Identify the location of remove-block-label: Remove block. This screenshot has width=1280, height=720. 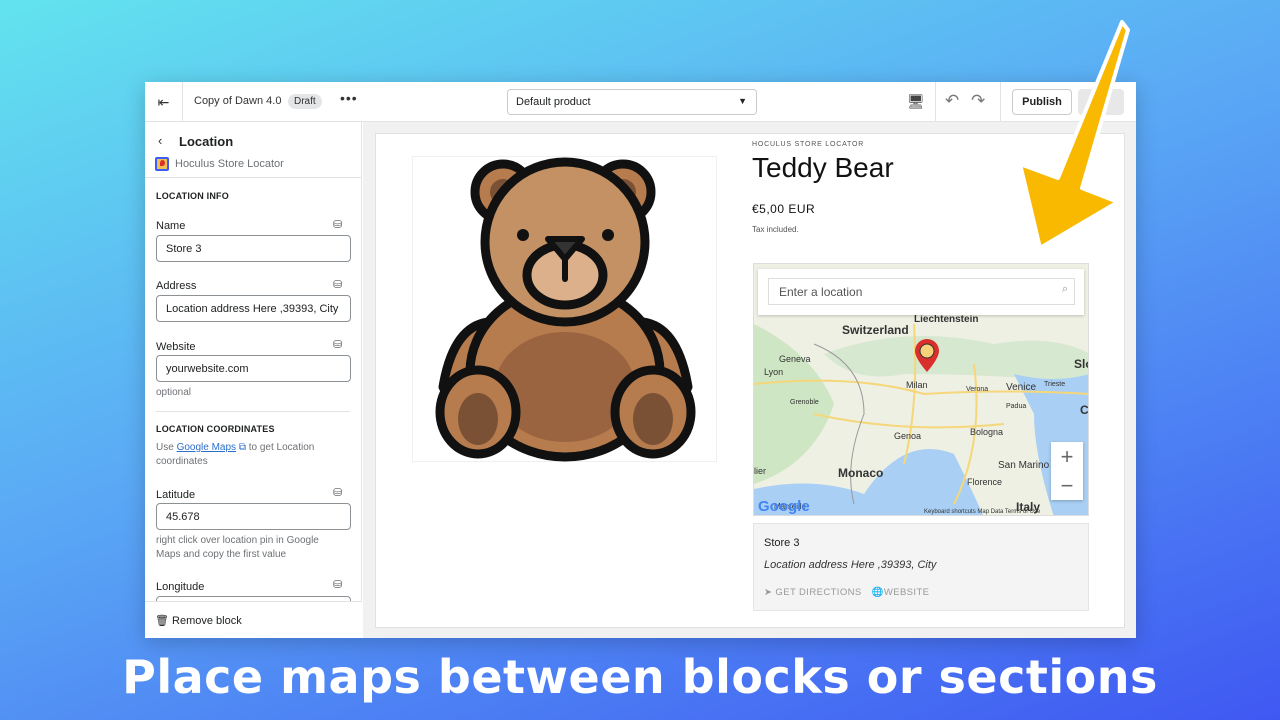
(207, 621).